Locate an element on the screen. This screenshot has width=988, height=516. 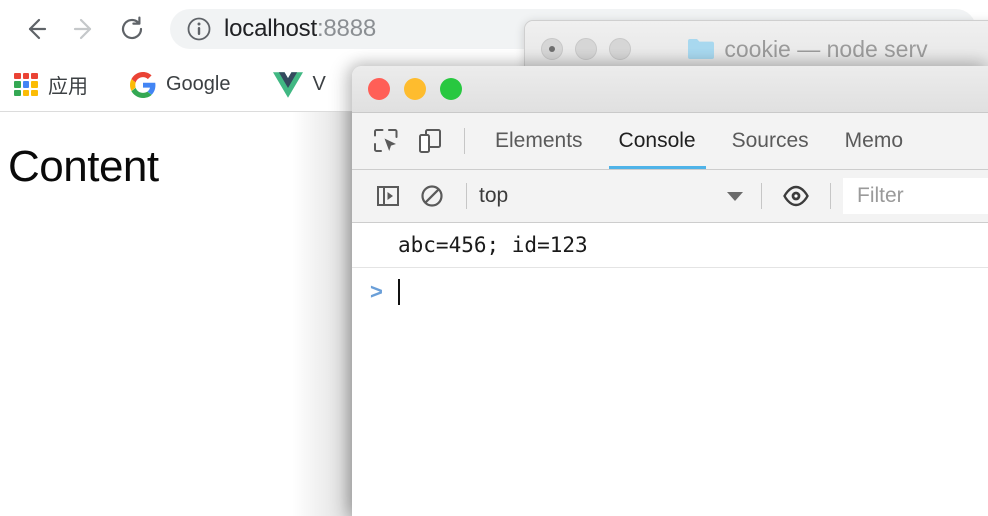
devtools-zoom-button is located at coordinates (451, 89).